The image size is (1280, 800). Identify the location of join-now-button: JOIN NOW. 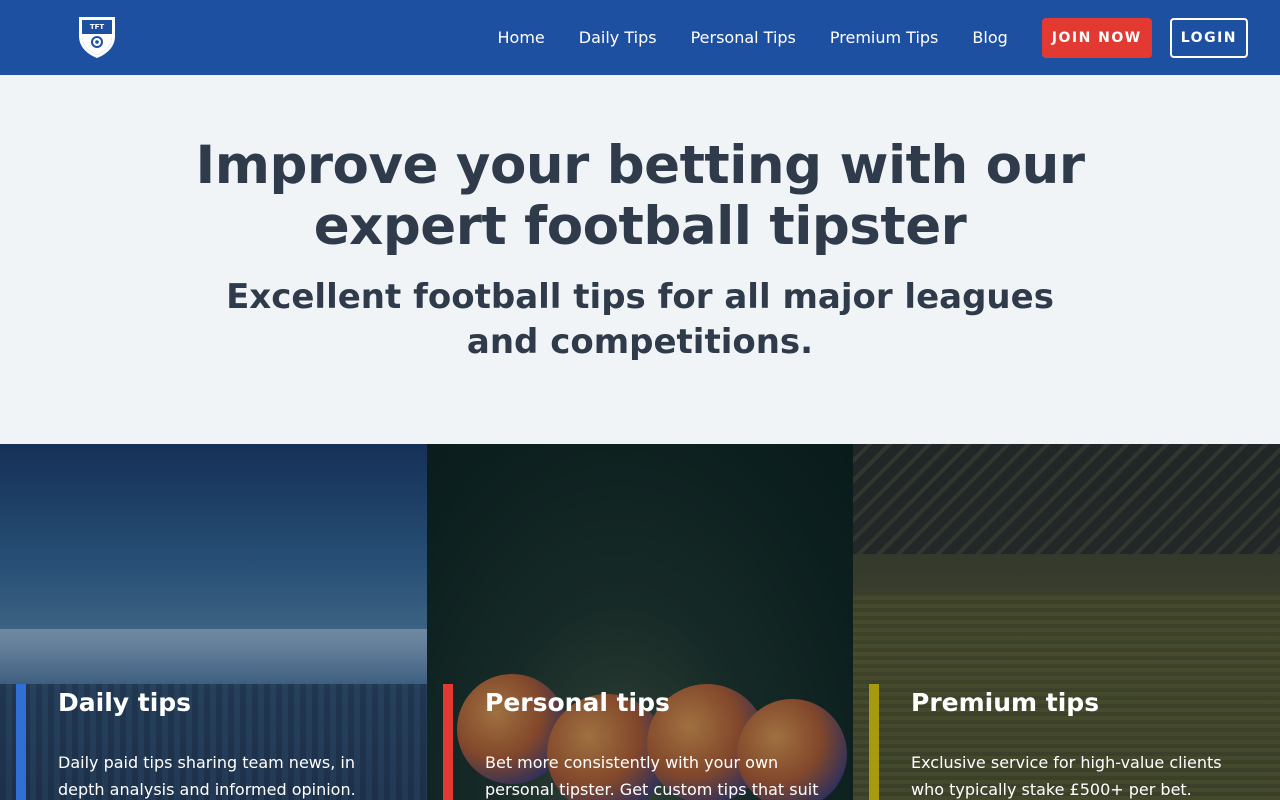
(1096, 37).